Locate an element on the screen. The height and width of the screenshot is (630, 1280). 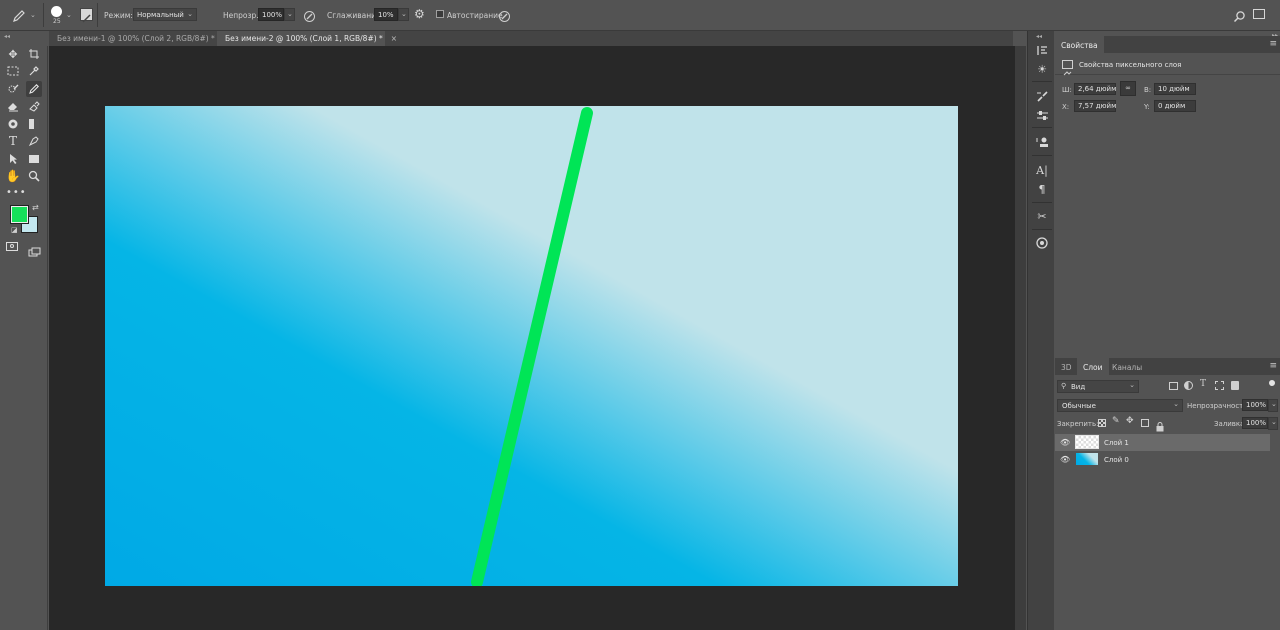
smoothing-dropdown: ⌄ is located at coordinates (403, 14).